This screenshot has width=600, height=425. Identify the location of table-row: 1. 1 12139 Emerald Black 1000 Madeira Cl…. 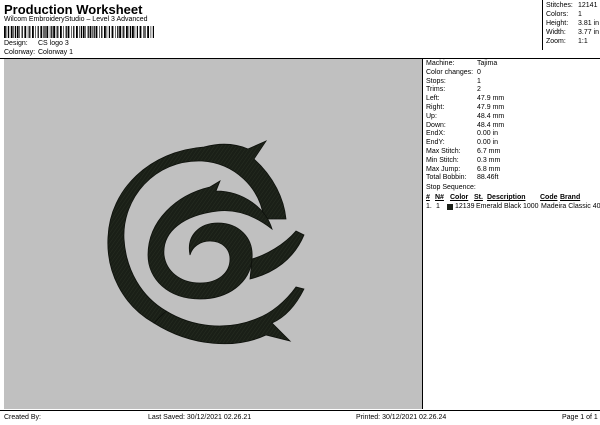
(511, 207).